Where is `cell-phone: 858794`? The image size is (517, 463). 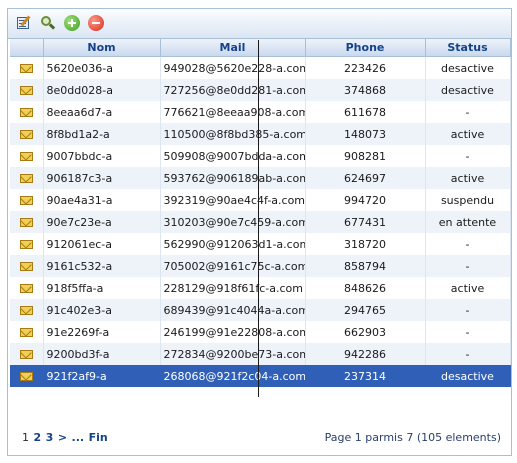
cell-phone: 858794 is located at coordinates (365, 266).